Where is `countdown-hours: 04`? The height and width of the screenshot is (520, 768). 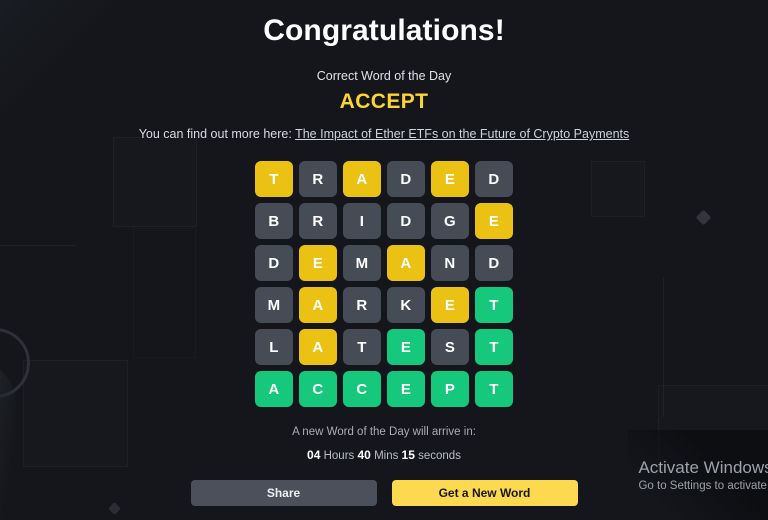 countdown-hours: 04 is located at coordinates (314, 455).